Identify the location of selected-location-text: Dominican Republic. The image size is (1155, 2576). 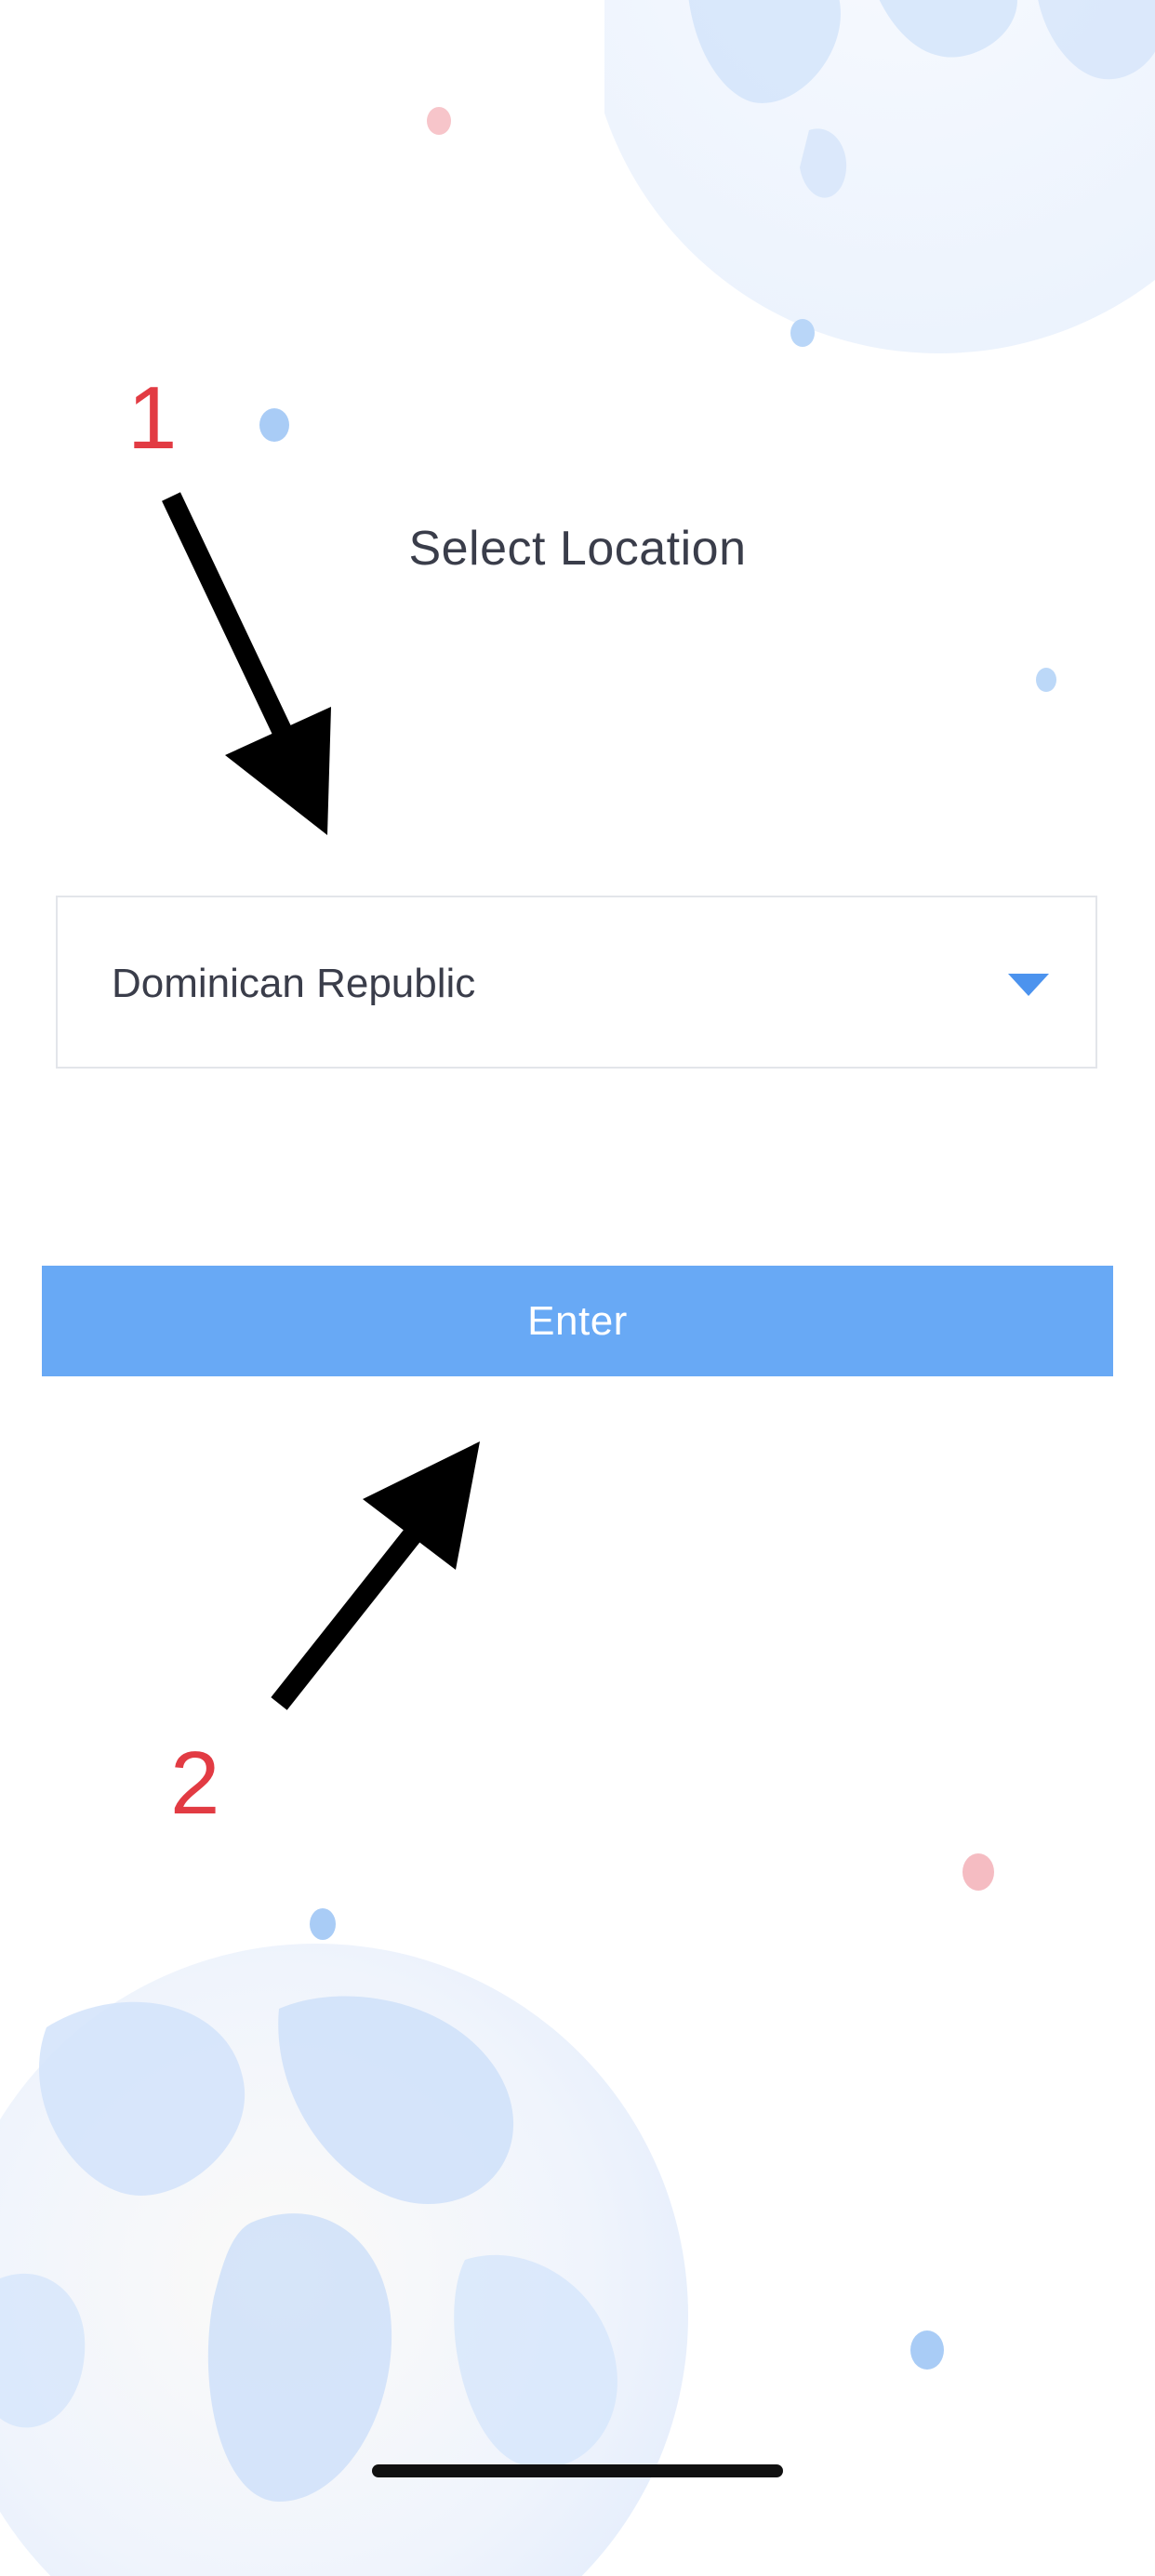
(294, 983).